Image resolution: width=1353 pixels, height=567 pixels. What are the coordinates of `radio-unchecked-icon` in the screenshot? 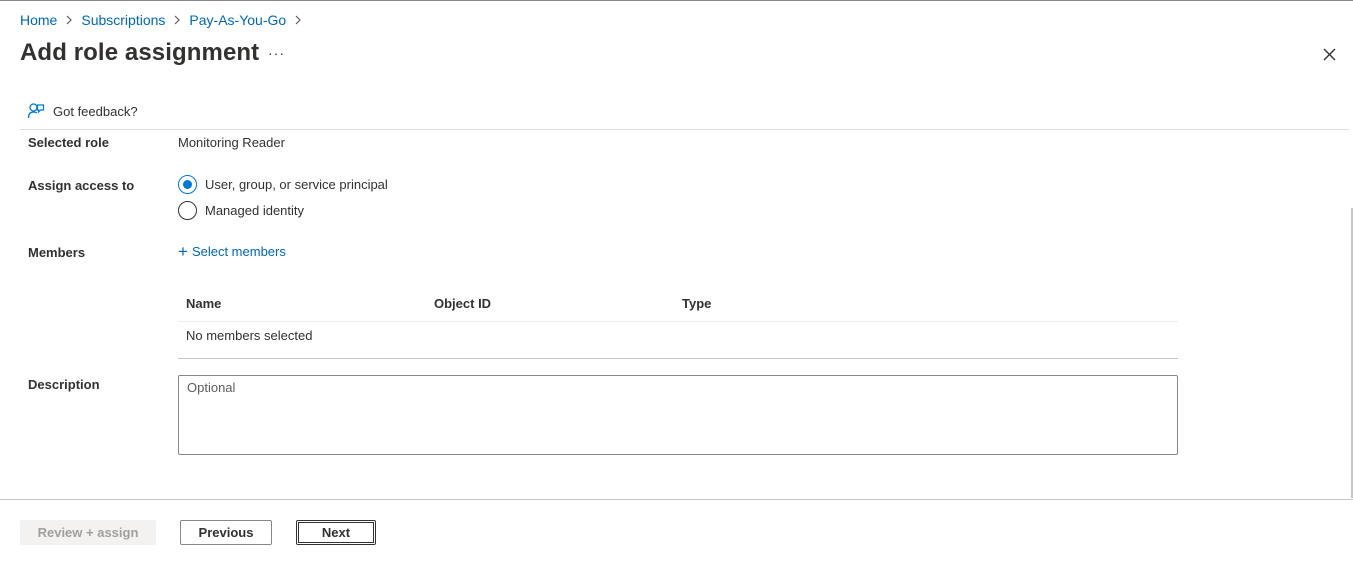 It's located at (187, 210).